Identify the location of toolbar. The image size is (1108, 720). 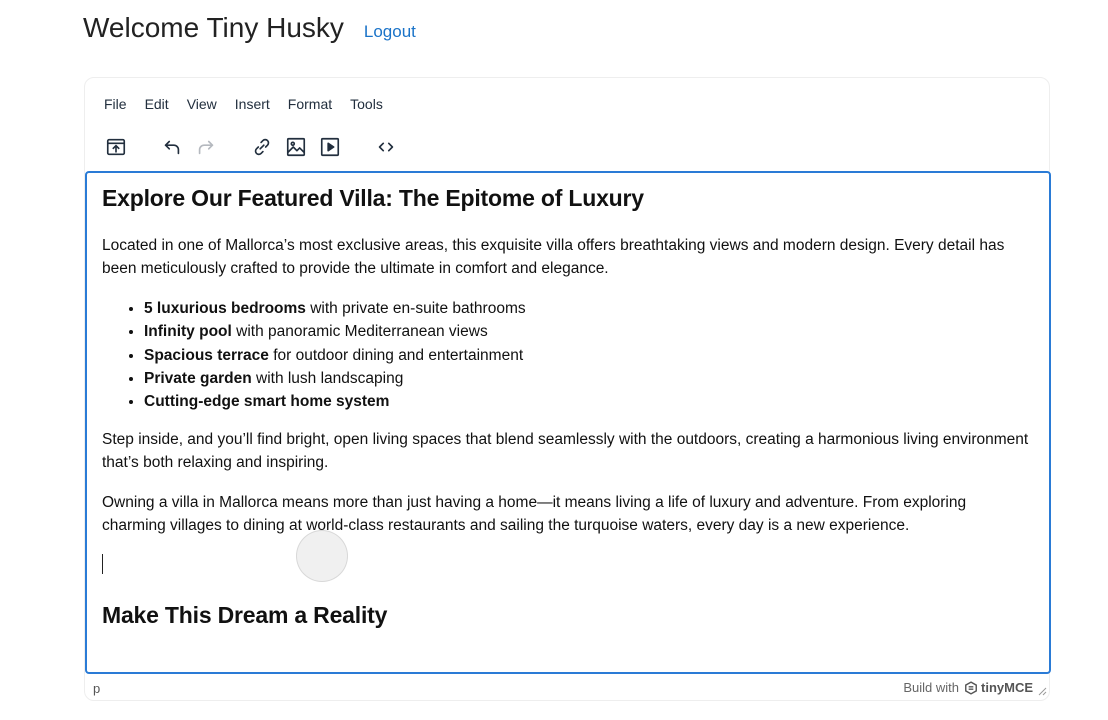
(251, 147).